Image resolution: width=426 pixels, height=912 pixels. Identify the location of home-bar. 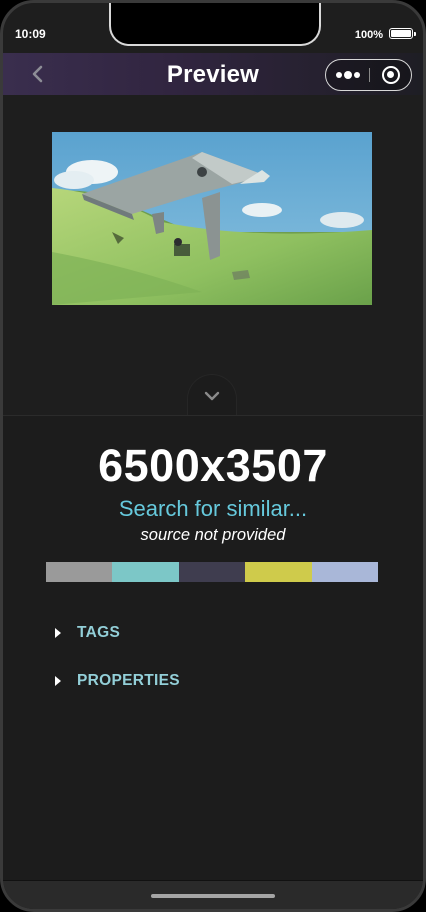
(213, 895).